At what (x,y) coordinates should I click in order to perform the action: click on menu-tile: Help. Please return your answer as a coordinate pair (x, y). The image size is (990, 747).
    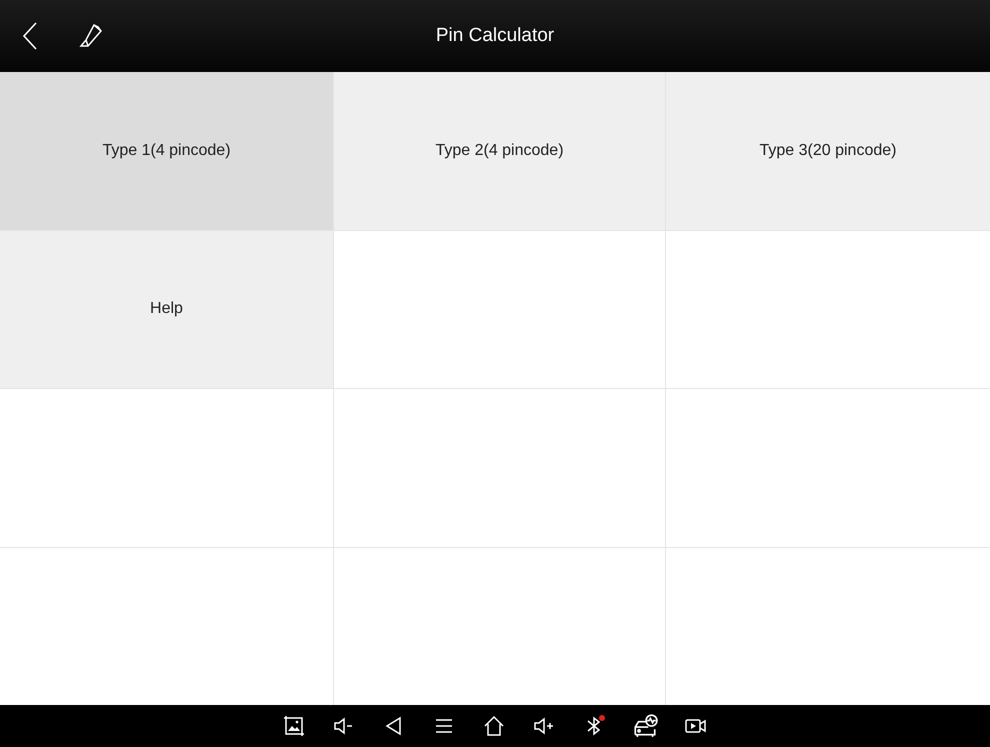
    Looking at the image, I should click on (166, 309).